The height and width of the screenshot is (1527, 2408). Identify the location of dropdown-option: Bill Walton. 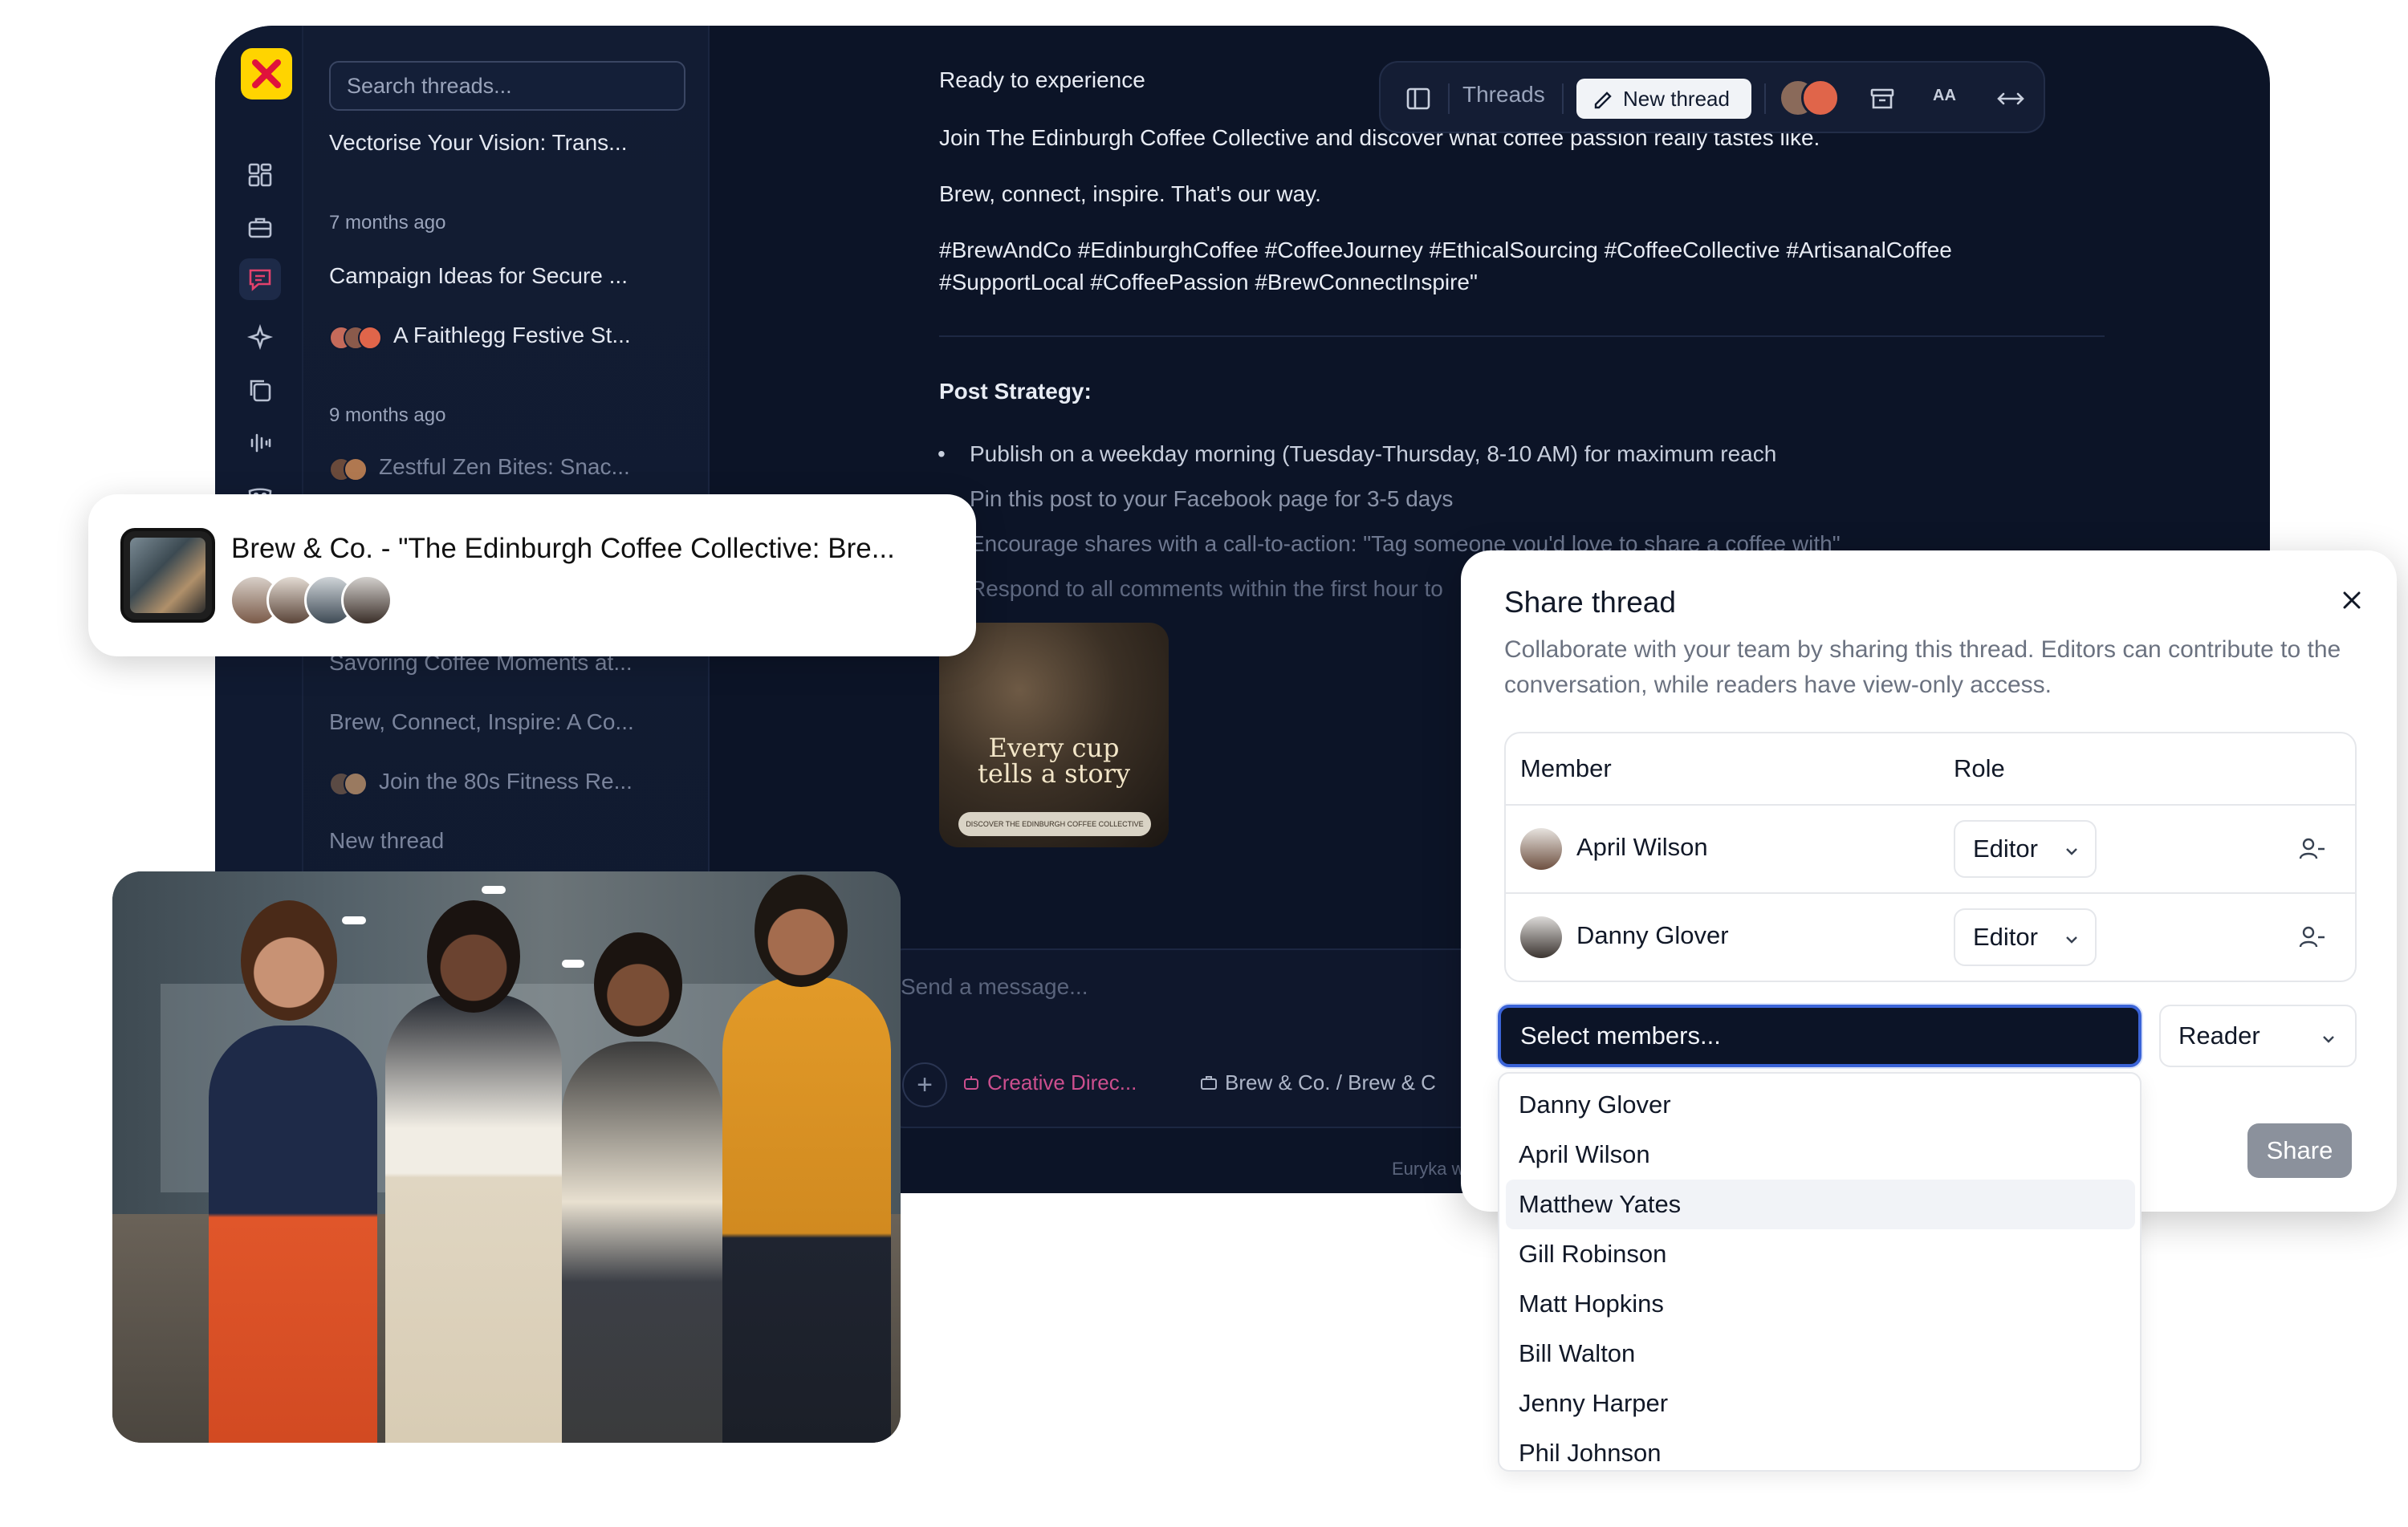
(1821, 1354).